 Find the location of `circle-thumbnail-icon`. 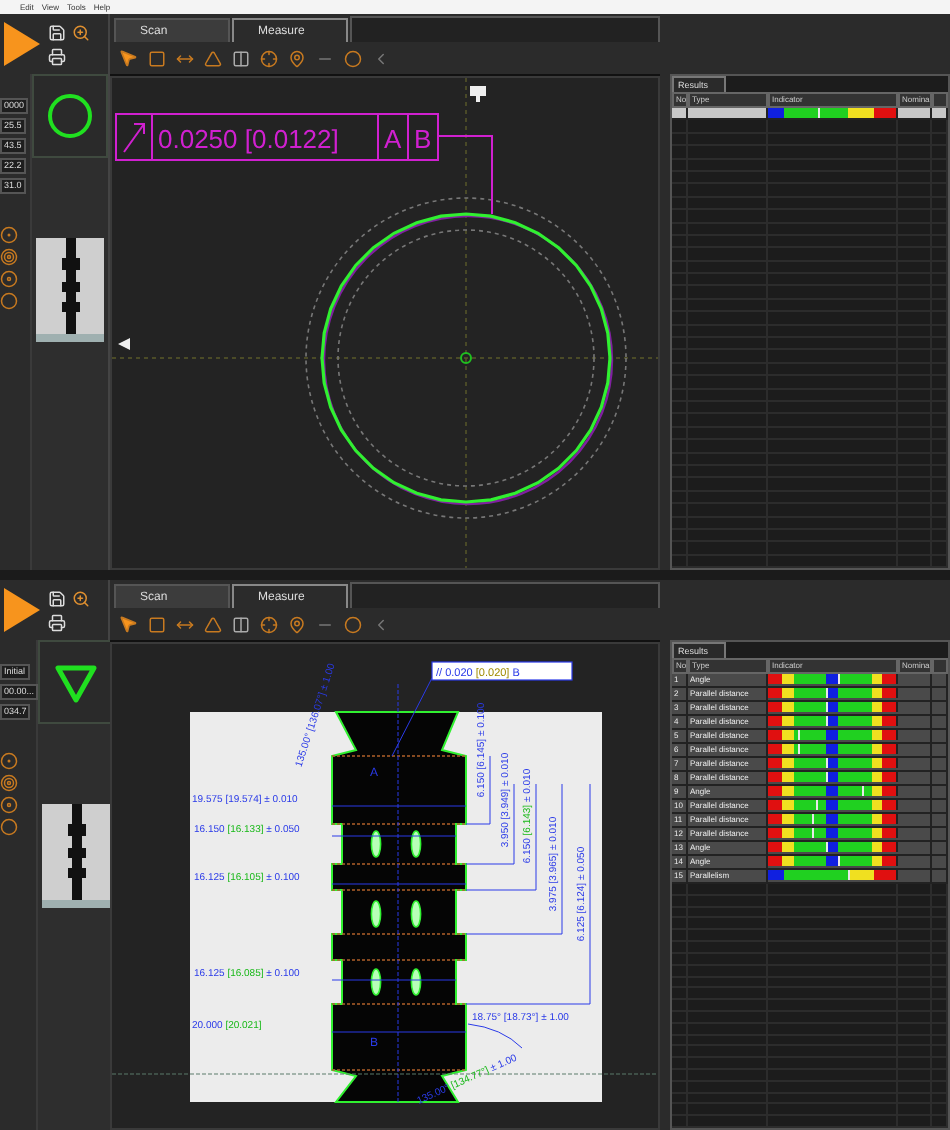

circle-thumbnail-icon is located at coordinates (70, 116).